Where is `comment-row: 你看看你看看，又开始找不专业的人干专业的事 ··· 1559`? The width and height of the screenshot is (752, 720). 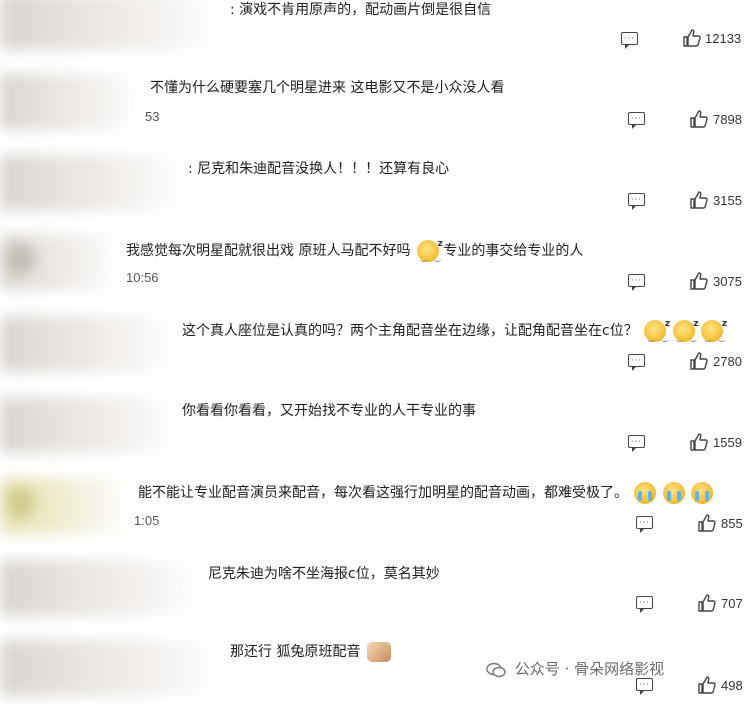
comment-row: 你看看你看看，又开始找不专业的人干专业的事 ··· 1559 is located at coordinates (376, 437).